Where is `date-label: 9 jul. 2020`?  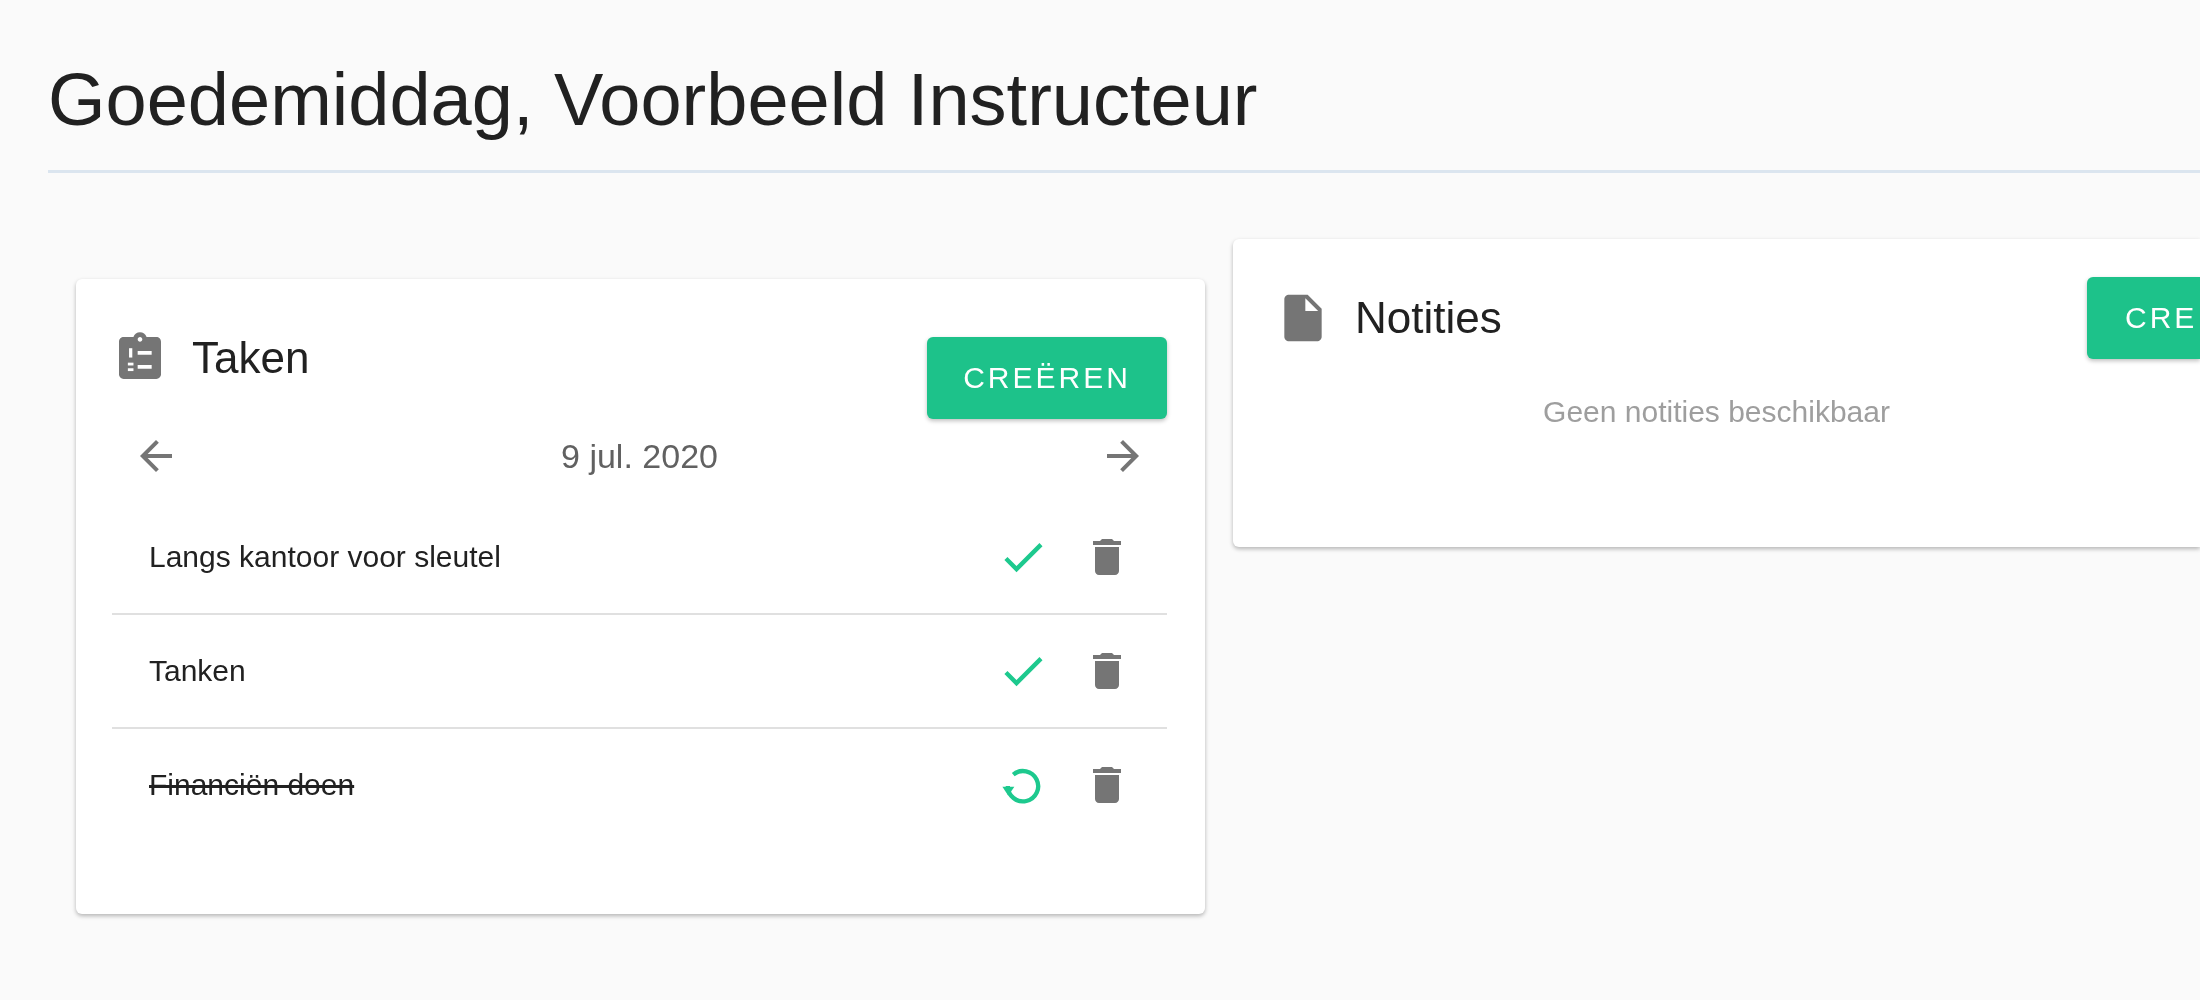
date-label: 9 jul. 2020 is located at coordinates (639, 456).